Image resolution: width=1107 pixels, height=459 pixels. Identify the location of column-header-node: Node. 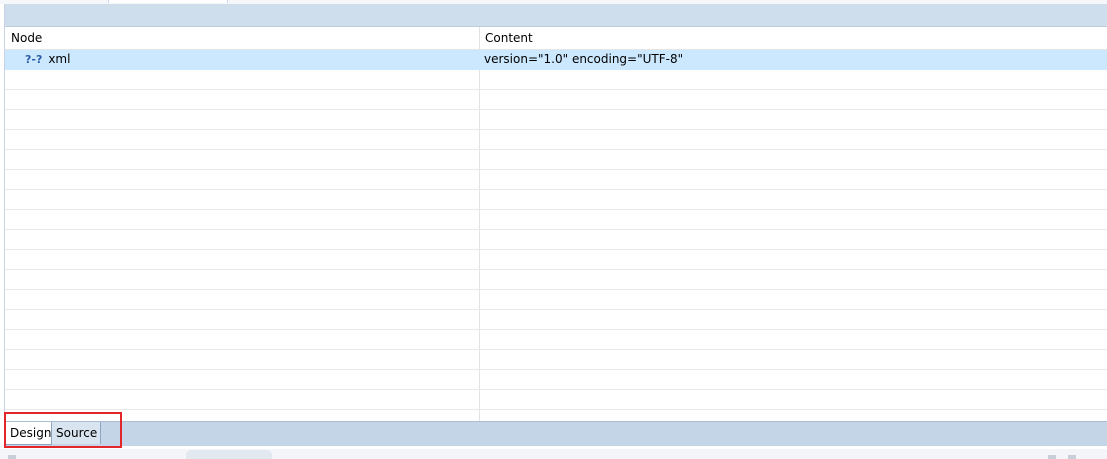
(26, 38).